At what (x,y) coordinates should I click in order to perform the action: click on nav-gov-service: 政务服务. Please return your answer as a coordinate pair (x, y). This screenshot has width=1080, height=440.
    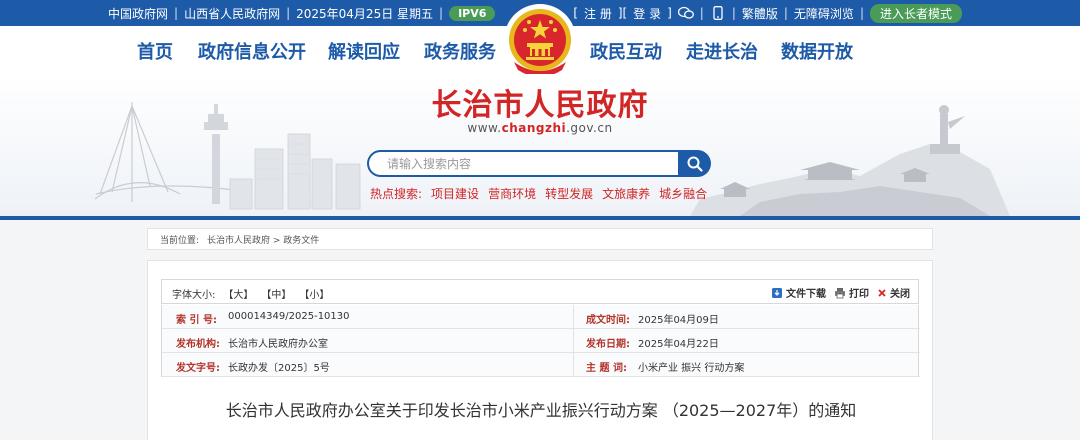
    Looking at the image, I should click on (460, 51).